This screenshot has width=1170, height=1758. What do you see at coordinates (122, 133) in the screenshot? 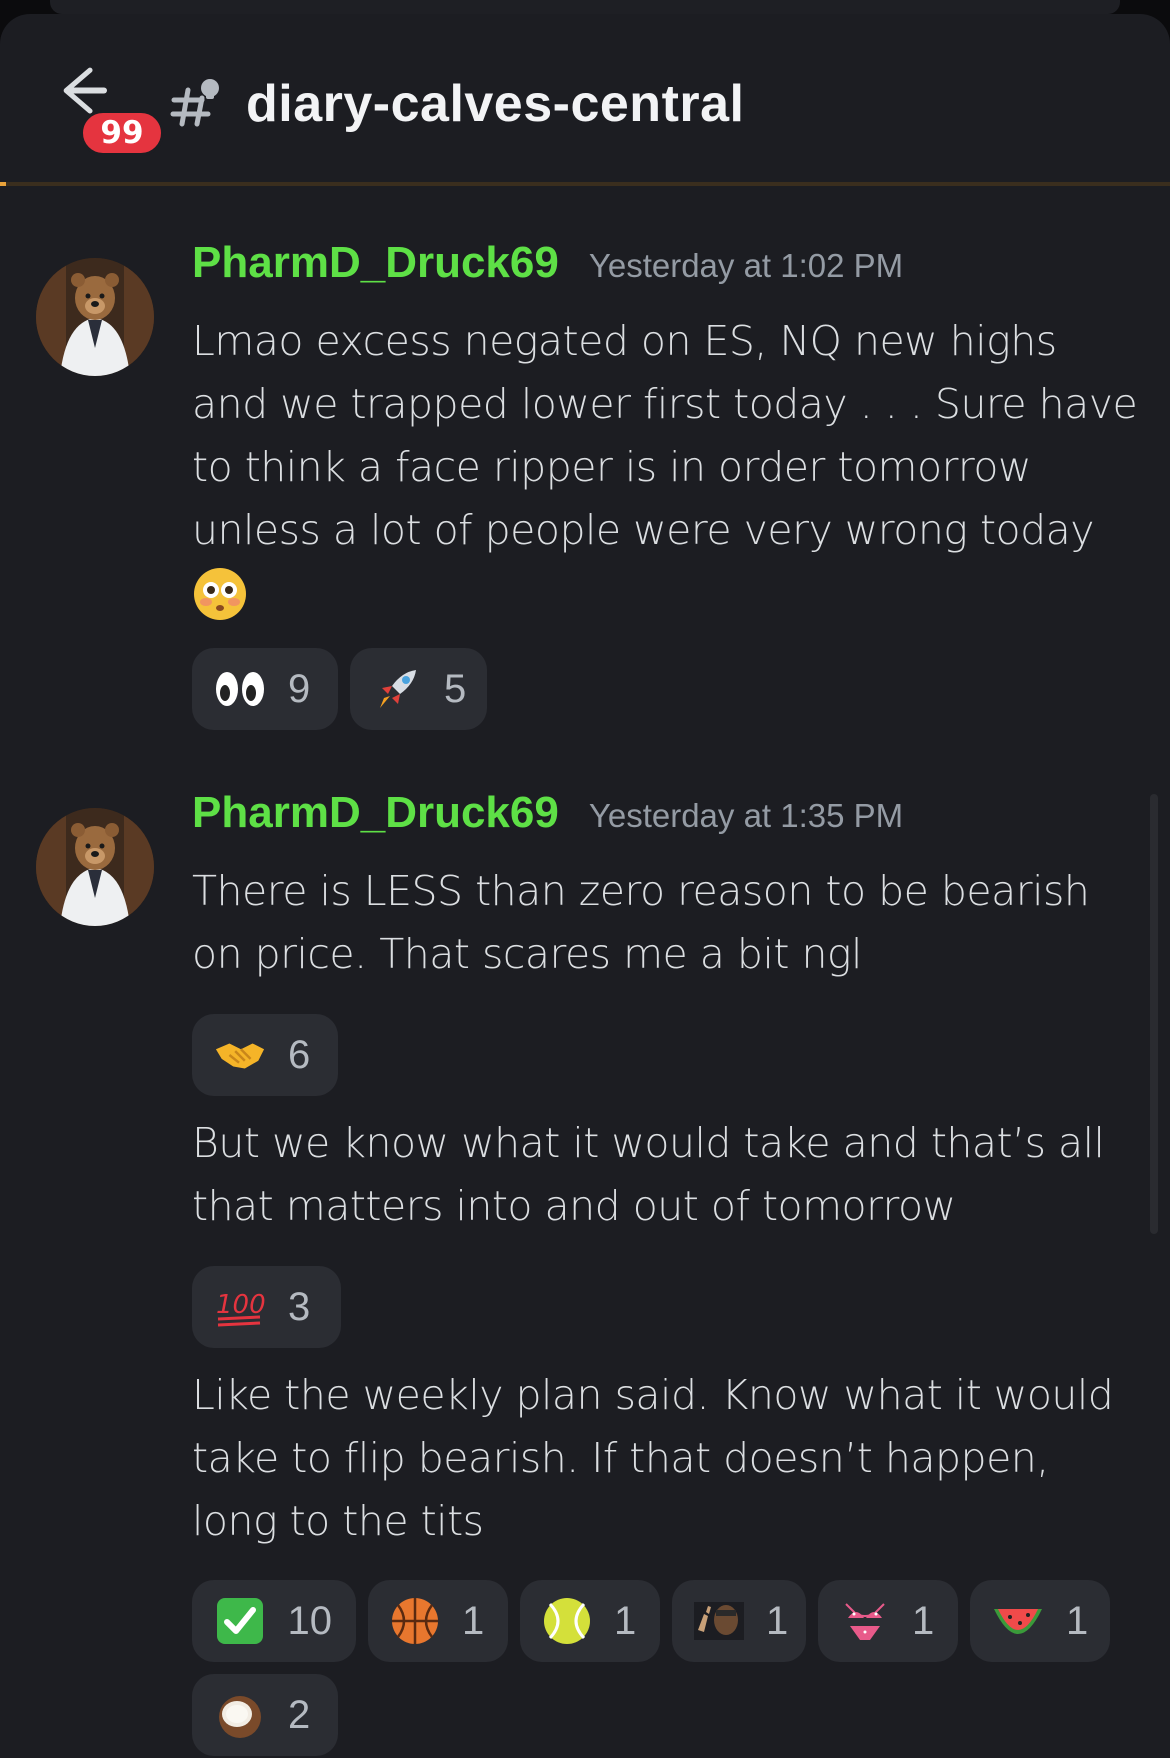
I see `unread-count-badge: 99` at bounding box center [122, 133].